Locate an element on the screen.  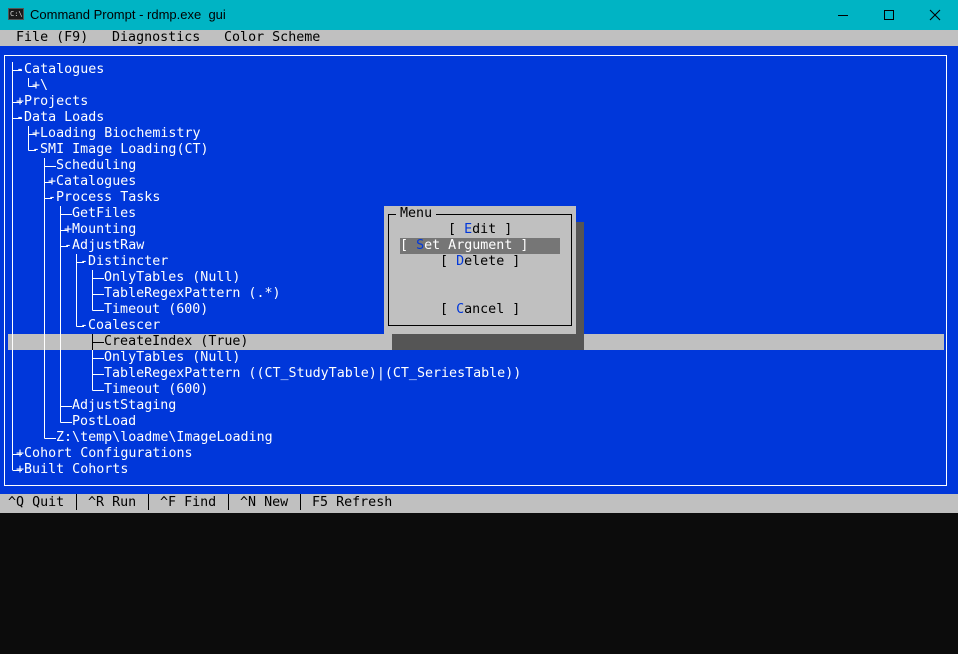
tree-node: -Catalogues is located at coordinates (60, 70).